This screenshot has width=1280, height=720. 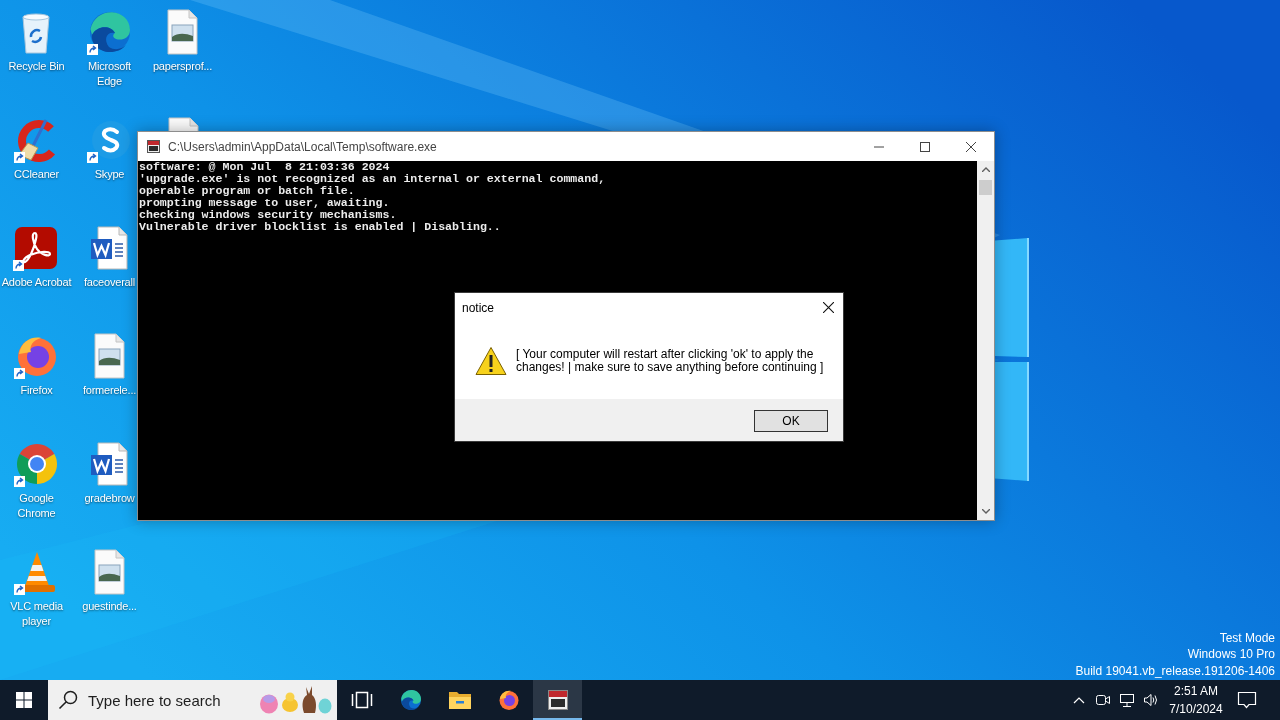 What do you see at coordinates (478, 307) in the screenshot?
I see `dialog-title: notice` at bounding box center [478, 307].